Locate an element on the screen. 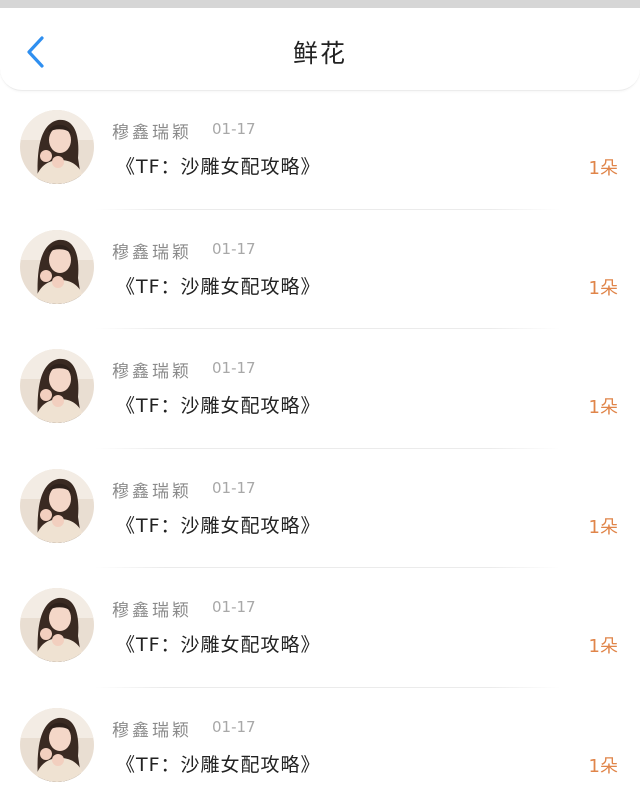 This screenshot has height=807, width=640. page-title: 鲜花 is located at coordinates (320, 52).